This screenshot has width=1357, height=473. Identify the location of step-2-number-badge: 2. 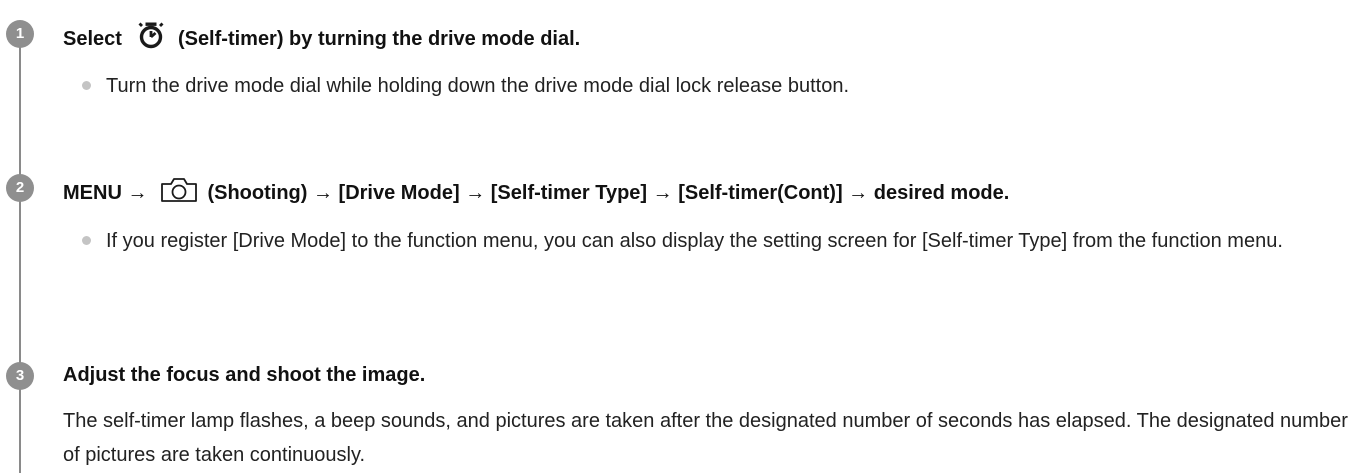
(20, 188).